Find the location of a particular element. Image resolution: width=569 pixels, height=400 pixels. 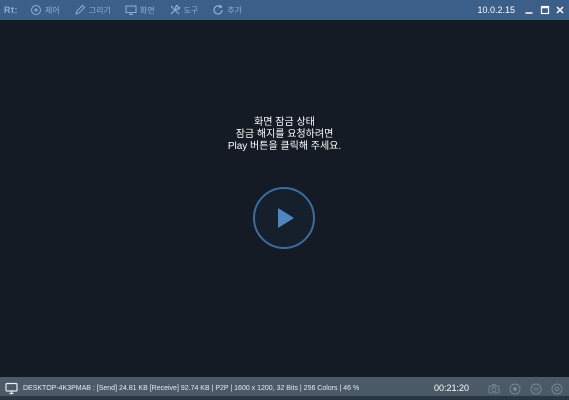

menu-screen: 화면 is located at coordinates (140, 10).